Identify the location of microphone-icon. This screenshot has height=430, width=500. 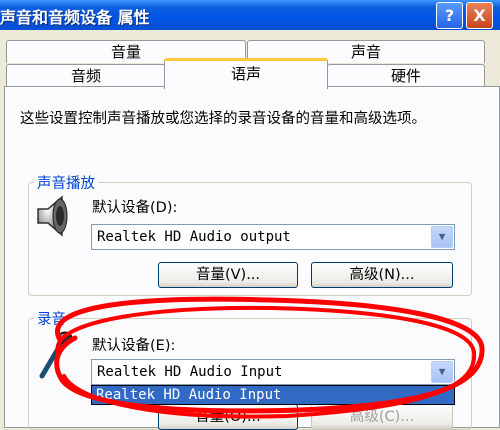
(56, 355).